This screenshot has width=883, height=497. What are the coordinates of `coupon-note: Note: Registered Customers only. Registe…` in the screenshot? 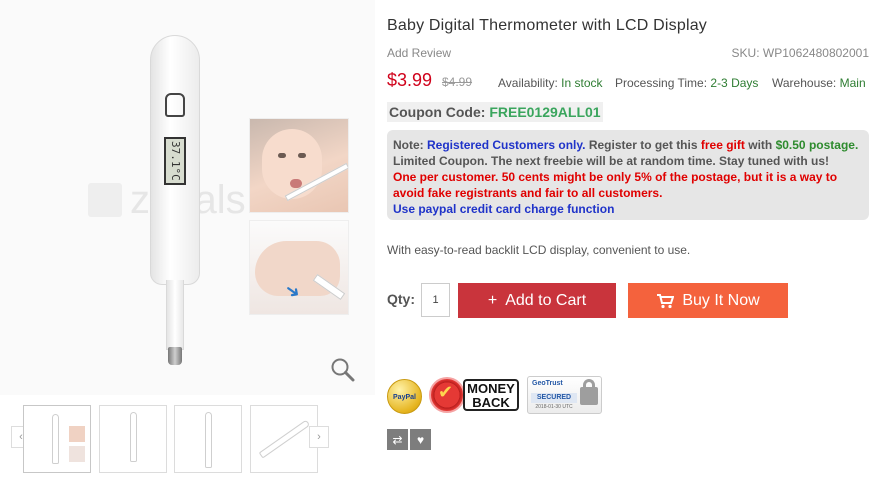 It's located at (628, 175).